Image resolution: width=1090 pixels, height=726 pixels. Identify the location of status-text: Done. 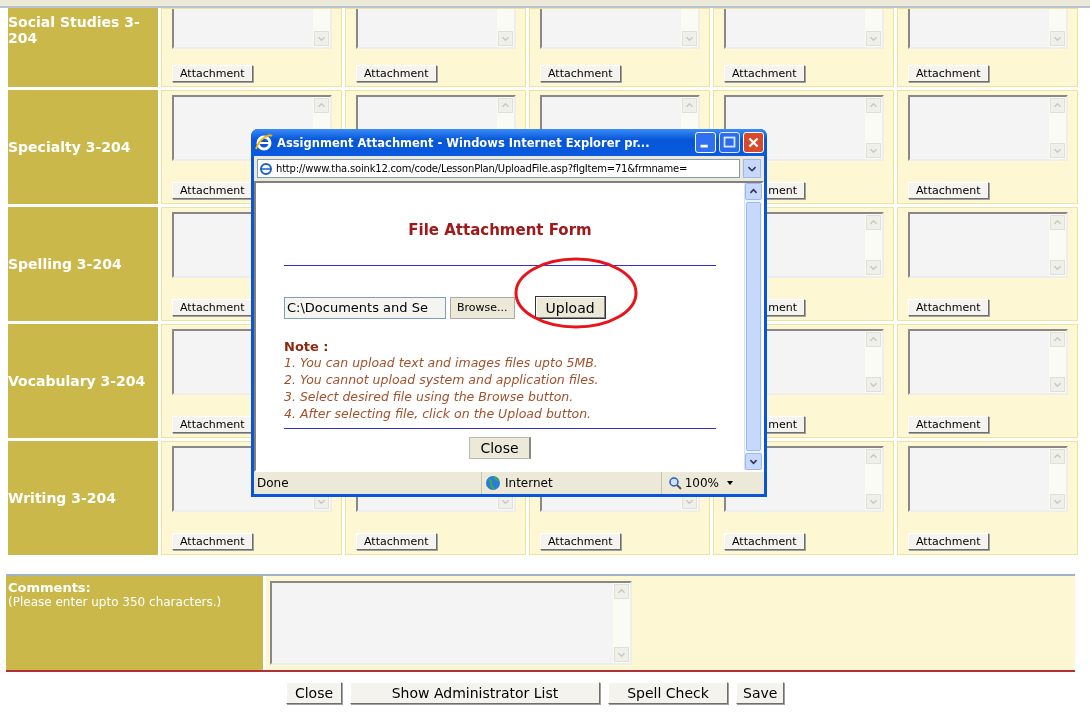
(368, 483).